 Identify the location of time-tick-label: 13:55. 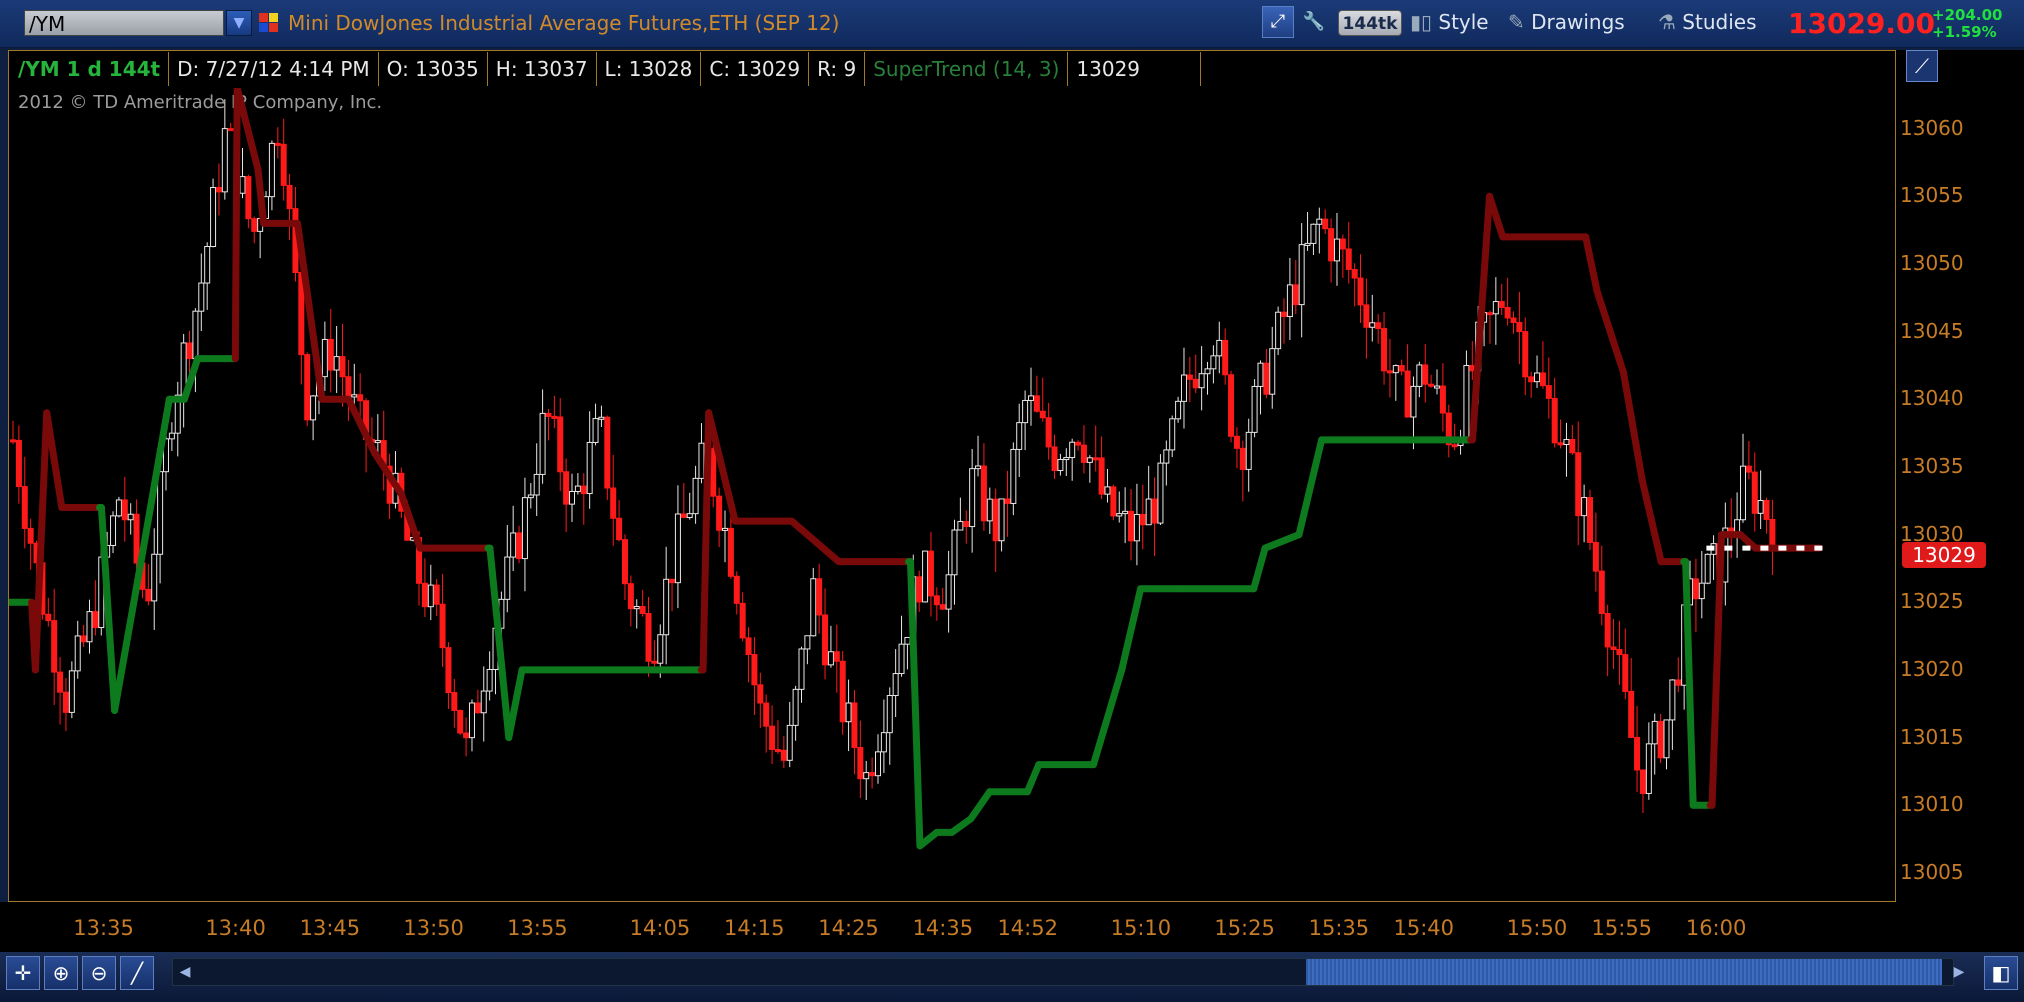
(537, 928).